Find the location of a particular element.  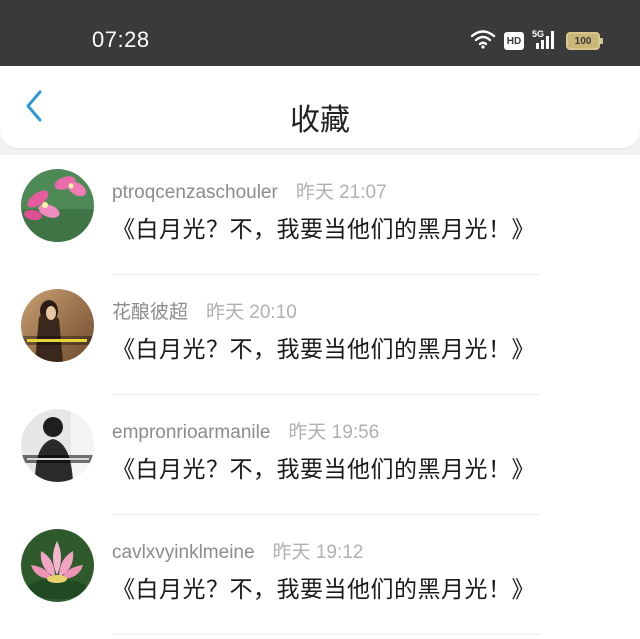

network-label: 5G is located at coordinates (538, 34).